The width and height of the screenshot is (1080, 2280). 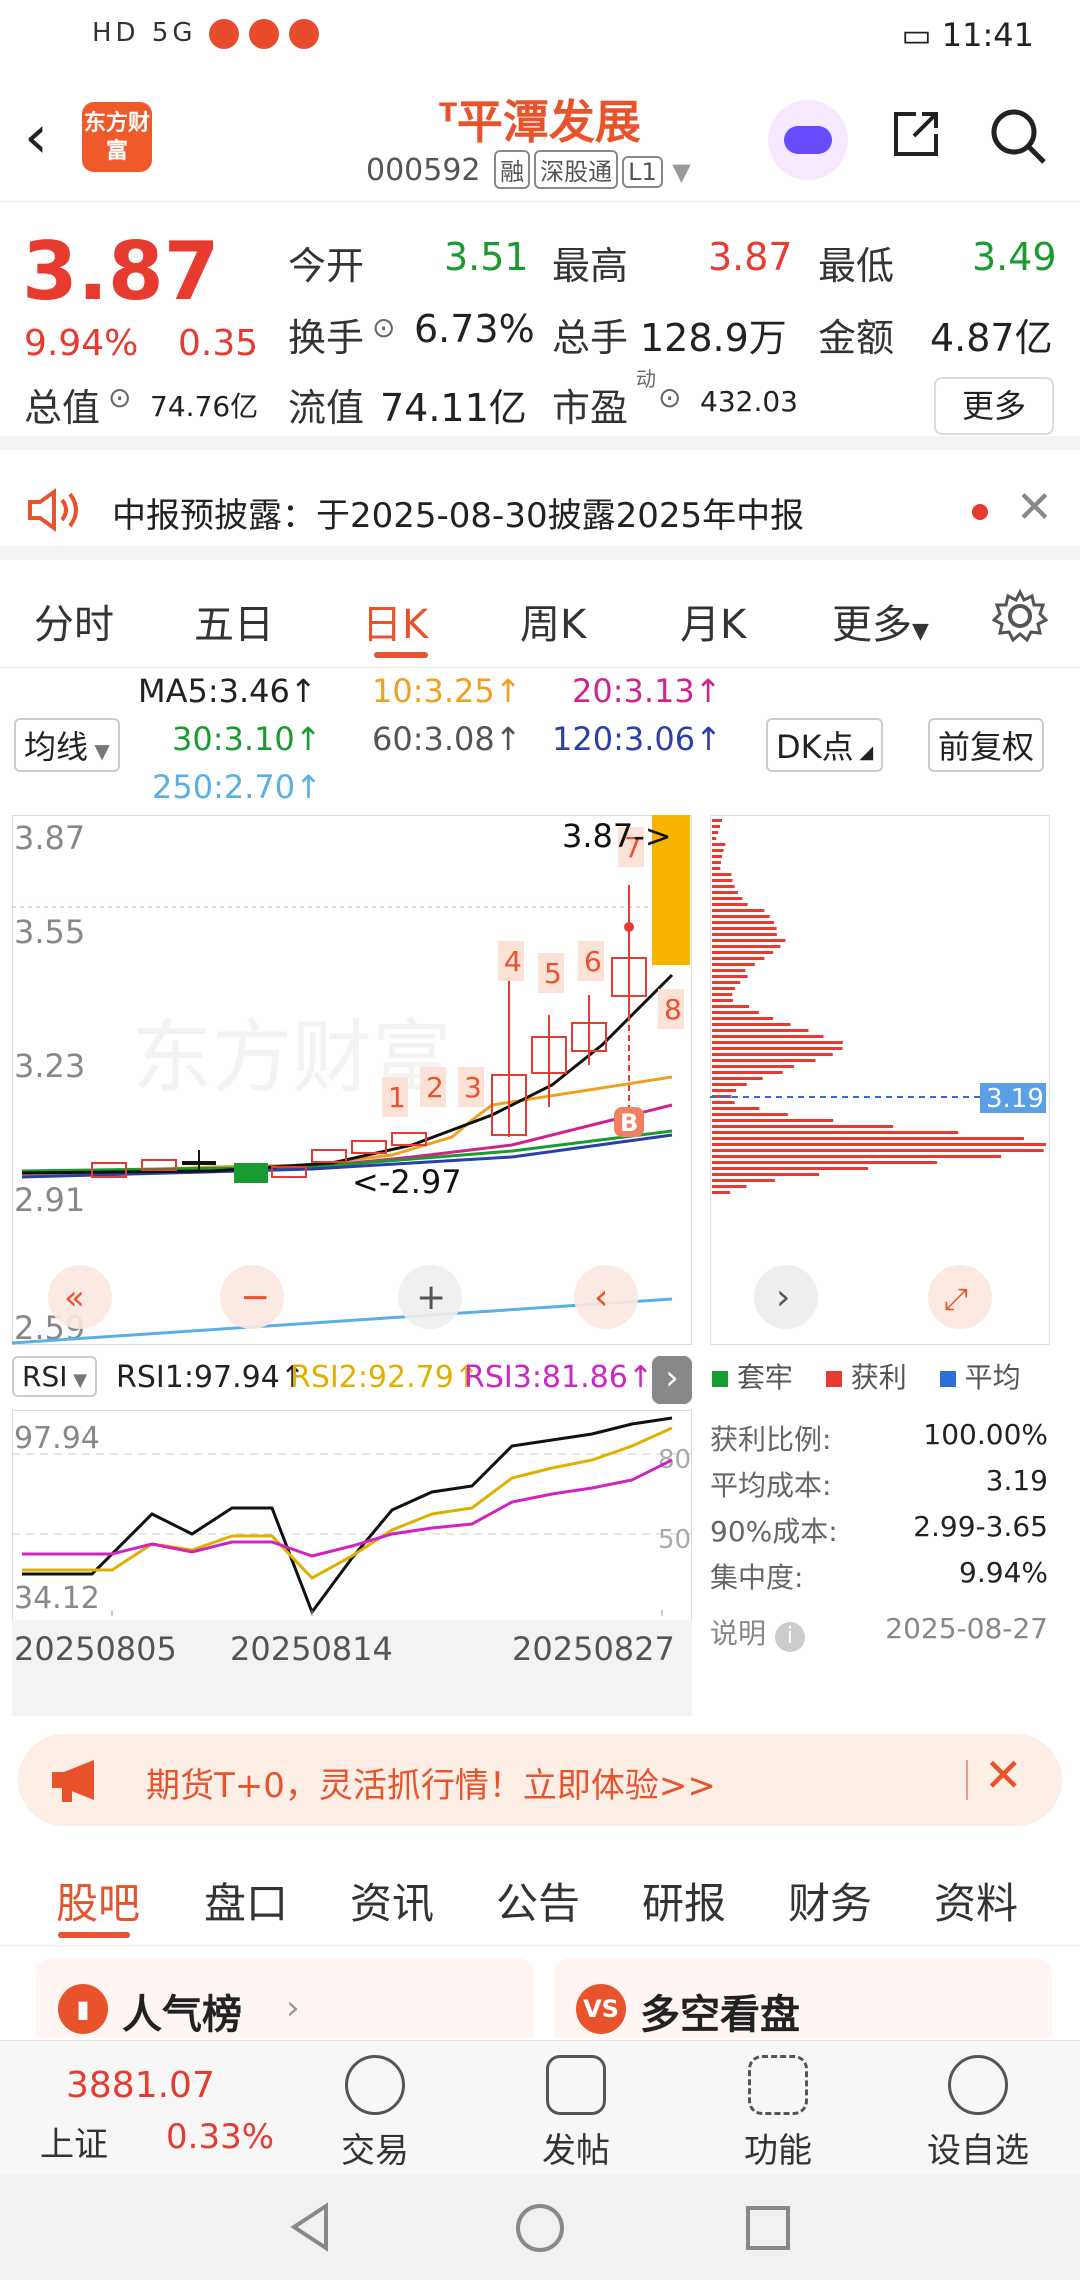 I want to click on bull-bear-card: VS 多空看盘, so click(x=803, y=1998).